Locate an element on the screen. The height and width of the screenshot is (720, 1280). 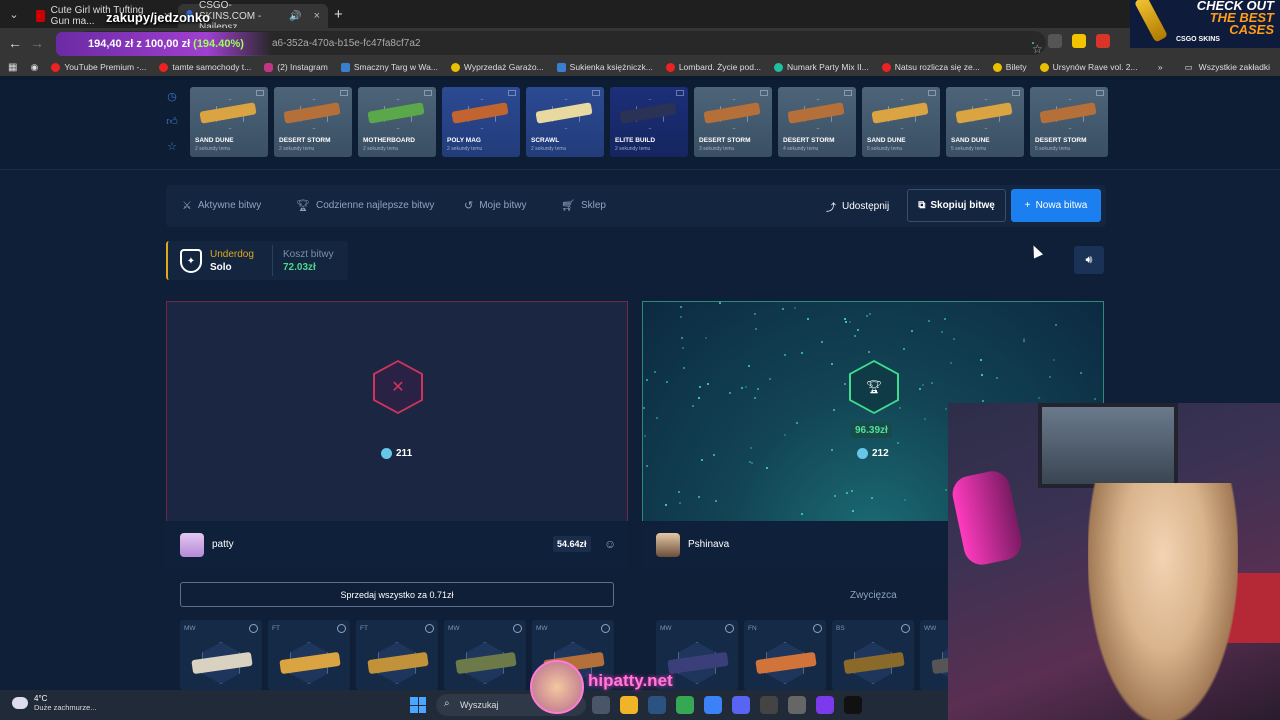
thumbs-up-icon: 👍︎ is located at coordinates (172, 121).